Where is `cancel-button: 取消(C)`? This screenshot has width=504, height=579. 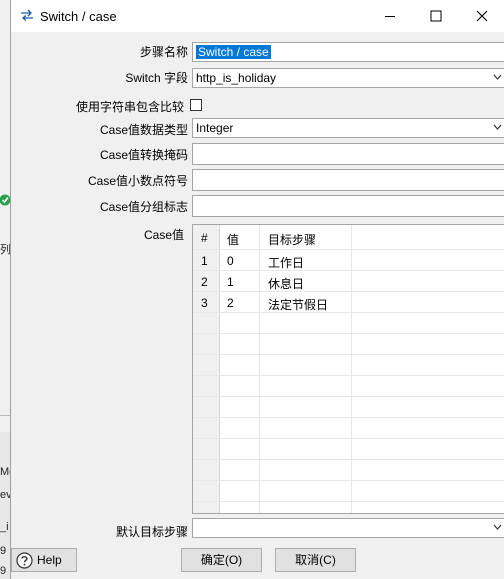
cancel-button: 取消(C) is located at coordinates (315, 560).